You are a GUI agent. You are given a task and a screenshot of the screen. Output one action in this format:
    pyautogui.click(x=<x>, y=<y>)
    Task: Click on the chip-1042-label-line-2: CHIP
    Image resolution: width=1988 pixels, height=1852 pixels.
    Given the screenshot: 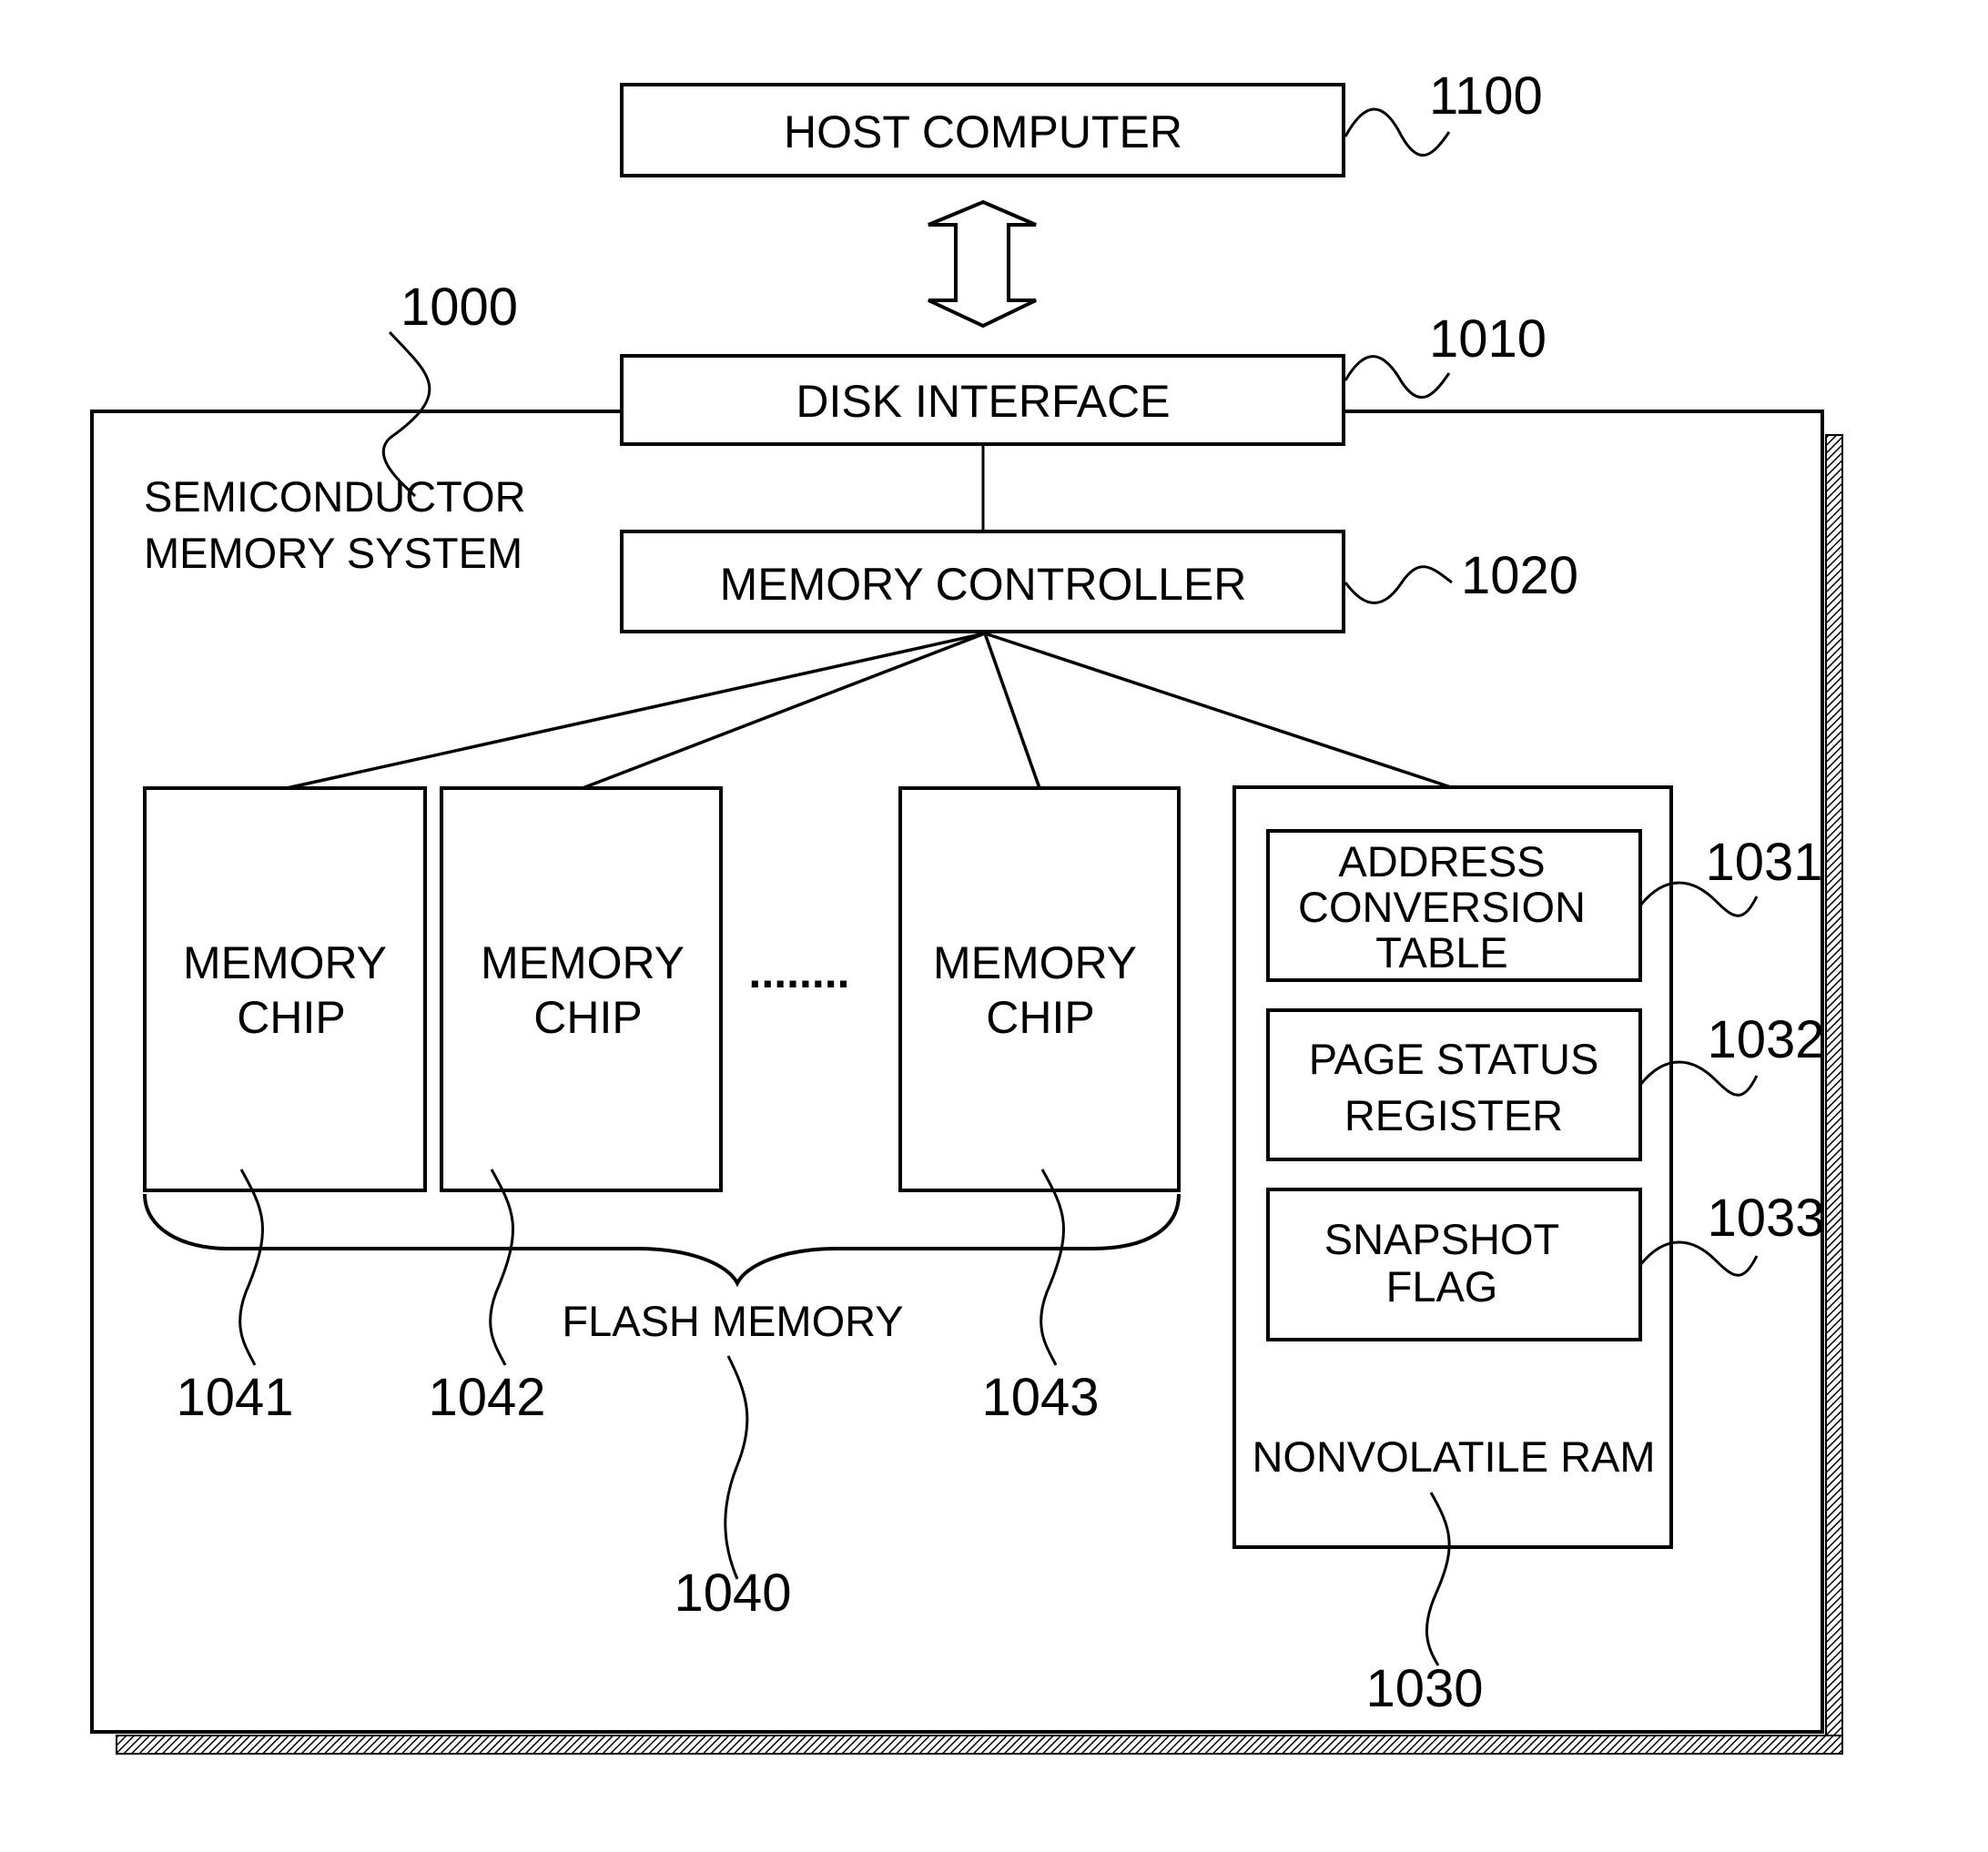 What is the action you would take?
    pyautogui.click(x=588, y=1017)
    